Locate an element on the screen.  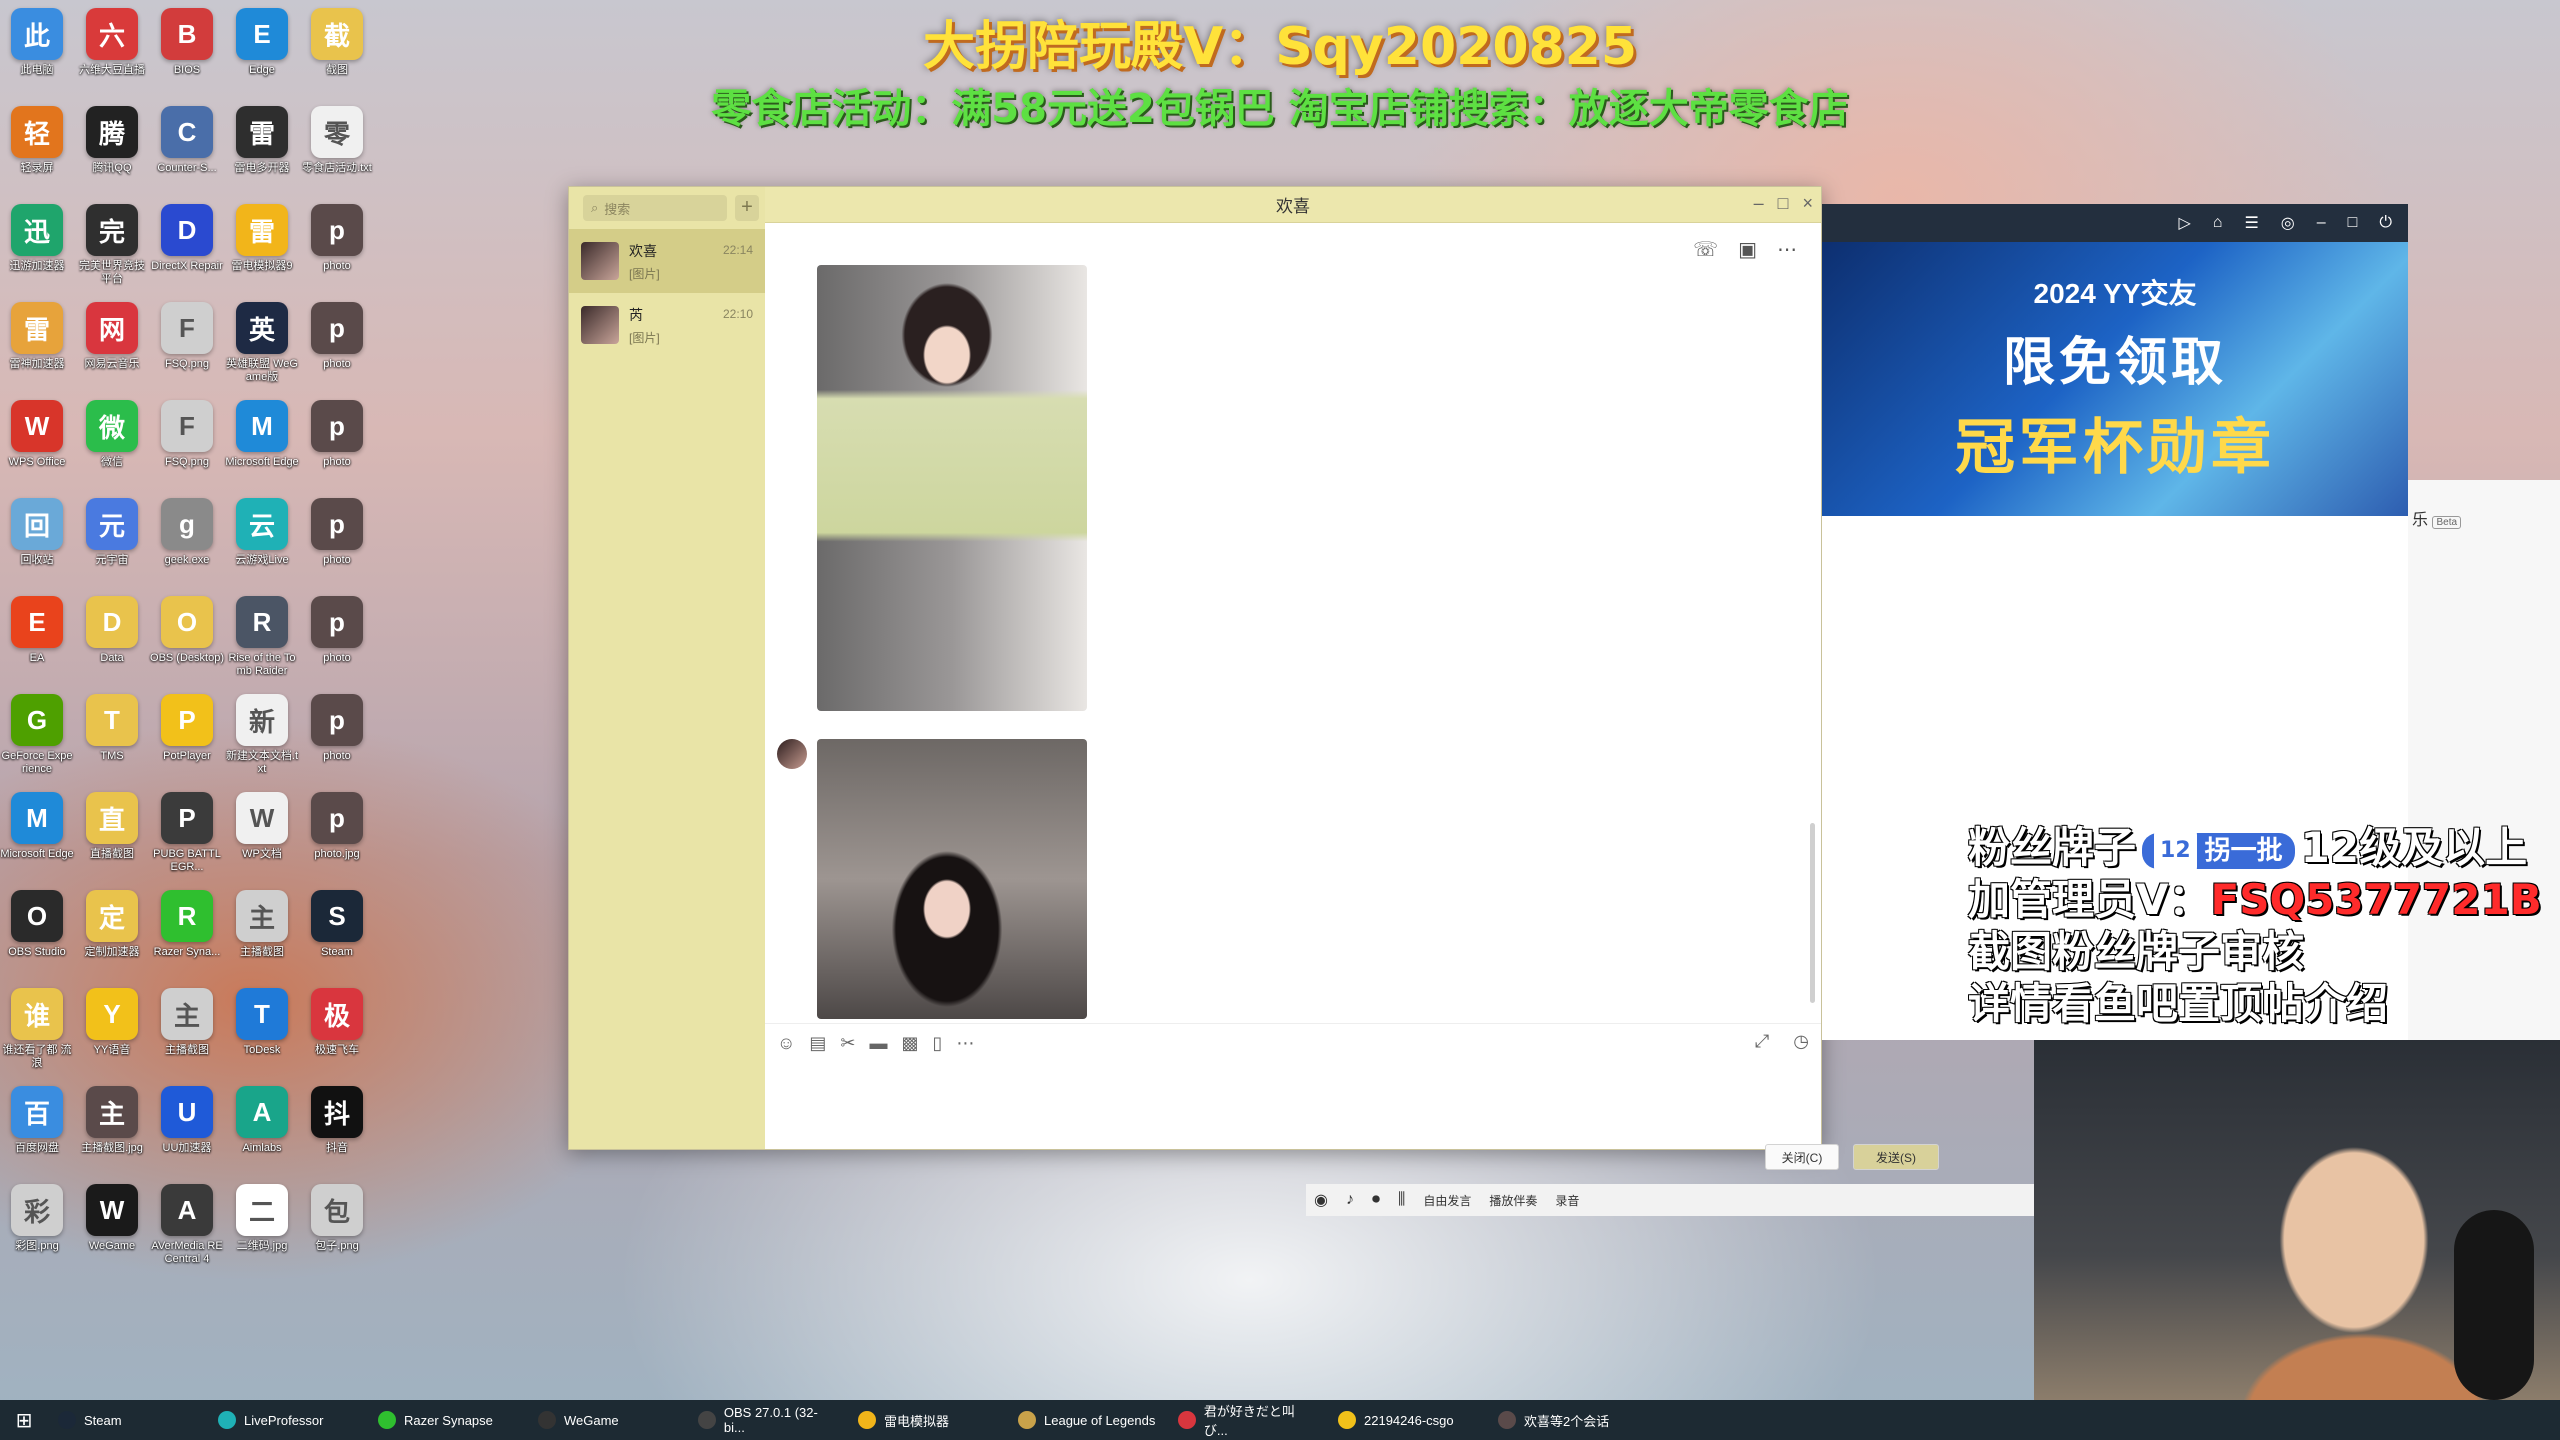
gif-icon: ▤ is located at coordinates (817, 1043).